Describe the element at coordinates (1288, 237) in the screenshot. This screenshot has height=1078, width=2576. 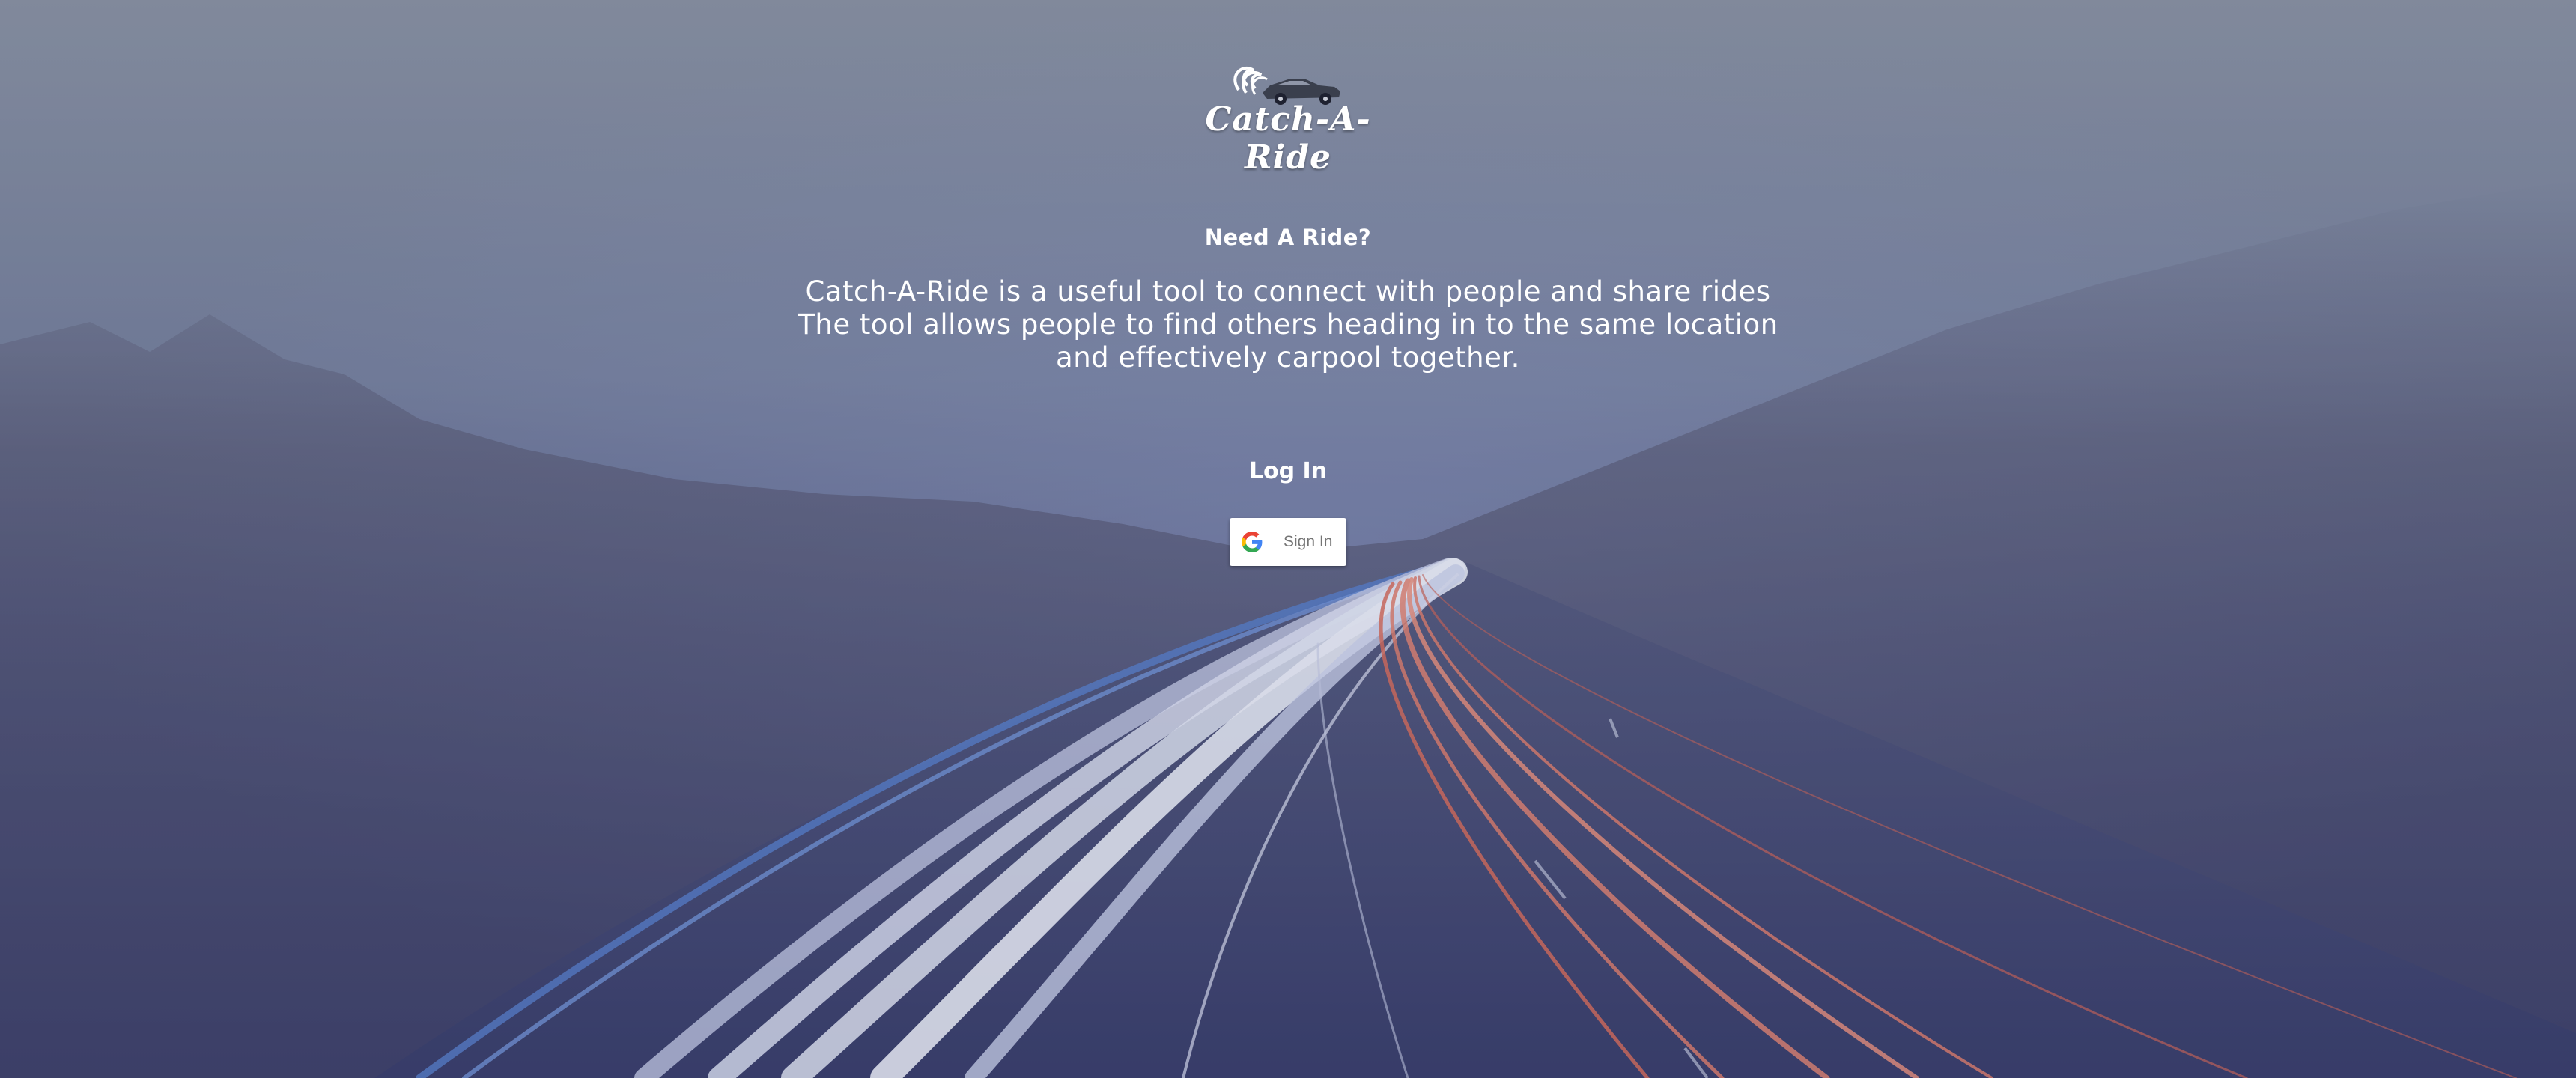
I see `hero-subtitle: Need A Ride?` at that location.